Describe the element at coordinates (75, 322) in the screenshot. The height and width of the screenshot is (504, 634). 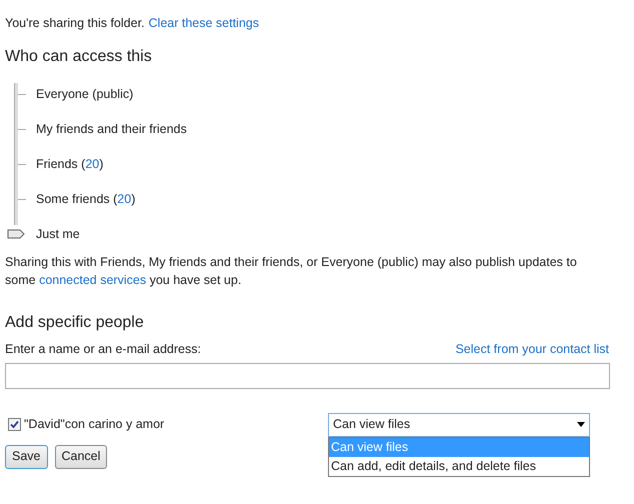
I see `section-heading: Add specific people` at that location.